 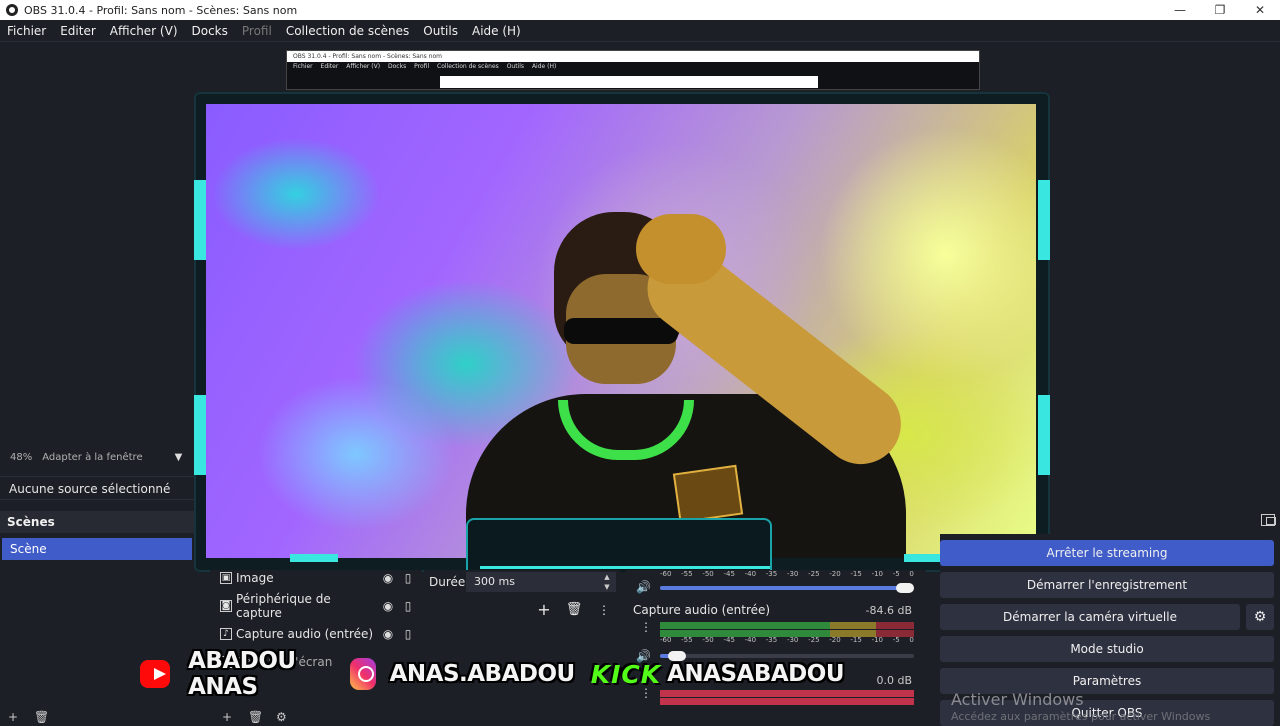 I want to click on menu-fichier: Fichier, so click(x=26, y=31).